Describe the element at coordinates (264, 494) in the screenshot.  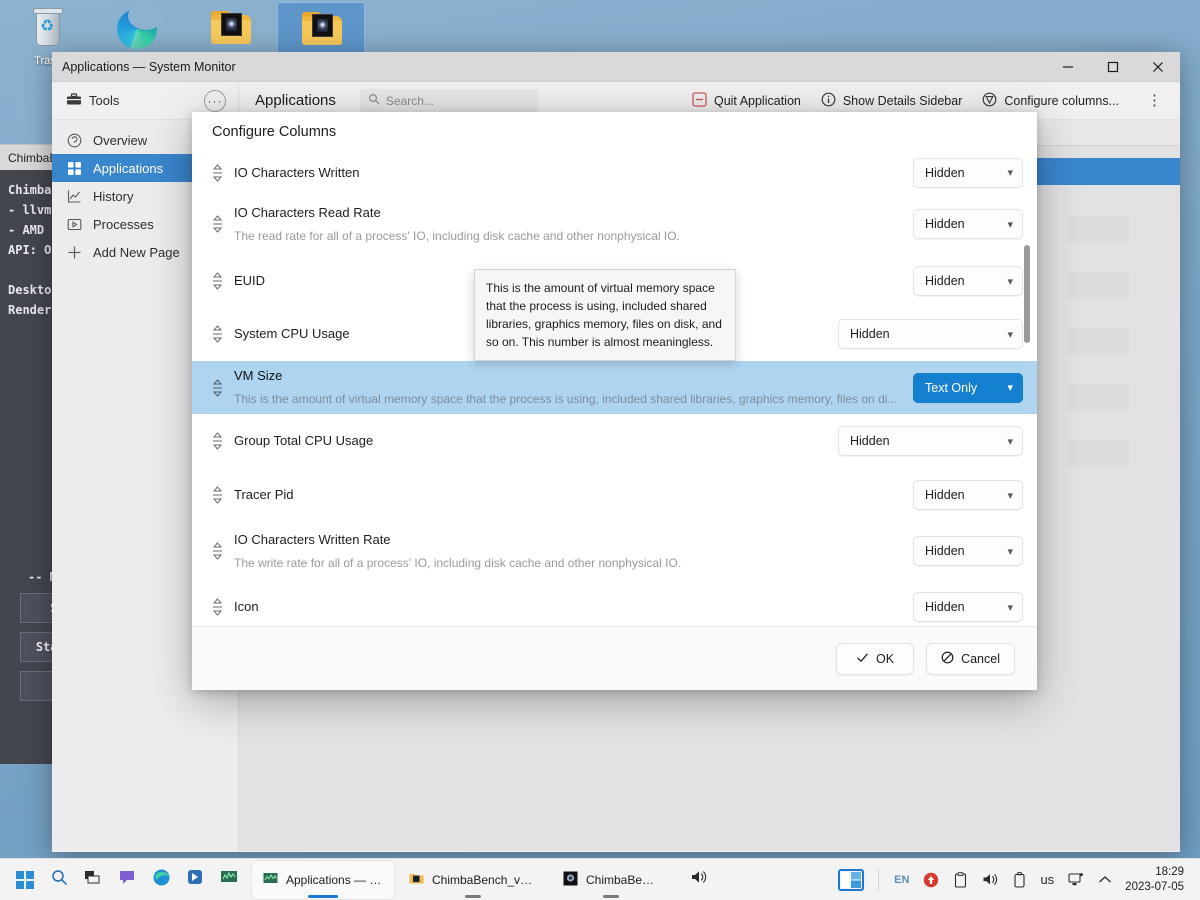
I see `column-name: Tracer Pid` at that location.